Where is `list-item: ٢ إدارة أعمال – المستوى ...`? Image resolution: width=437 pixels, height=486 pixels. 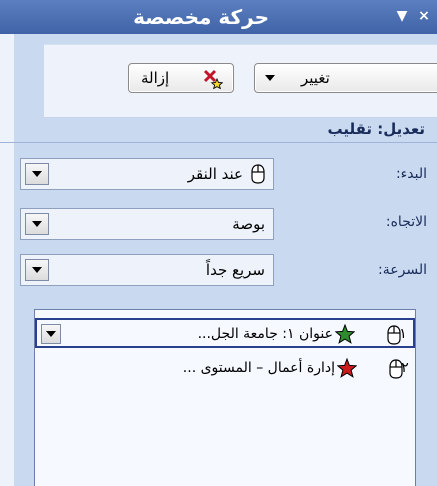
list-item: ٢ إدارة أعمال – المستوى ... is located at coordinates (225, 369).